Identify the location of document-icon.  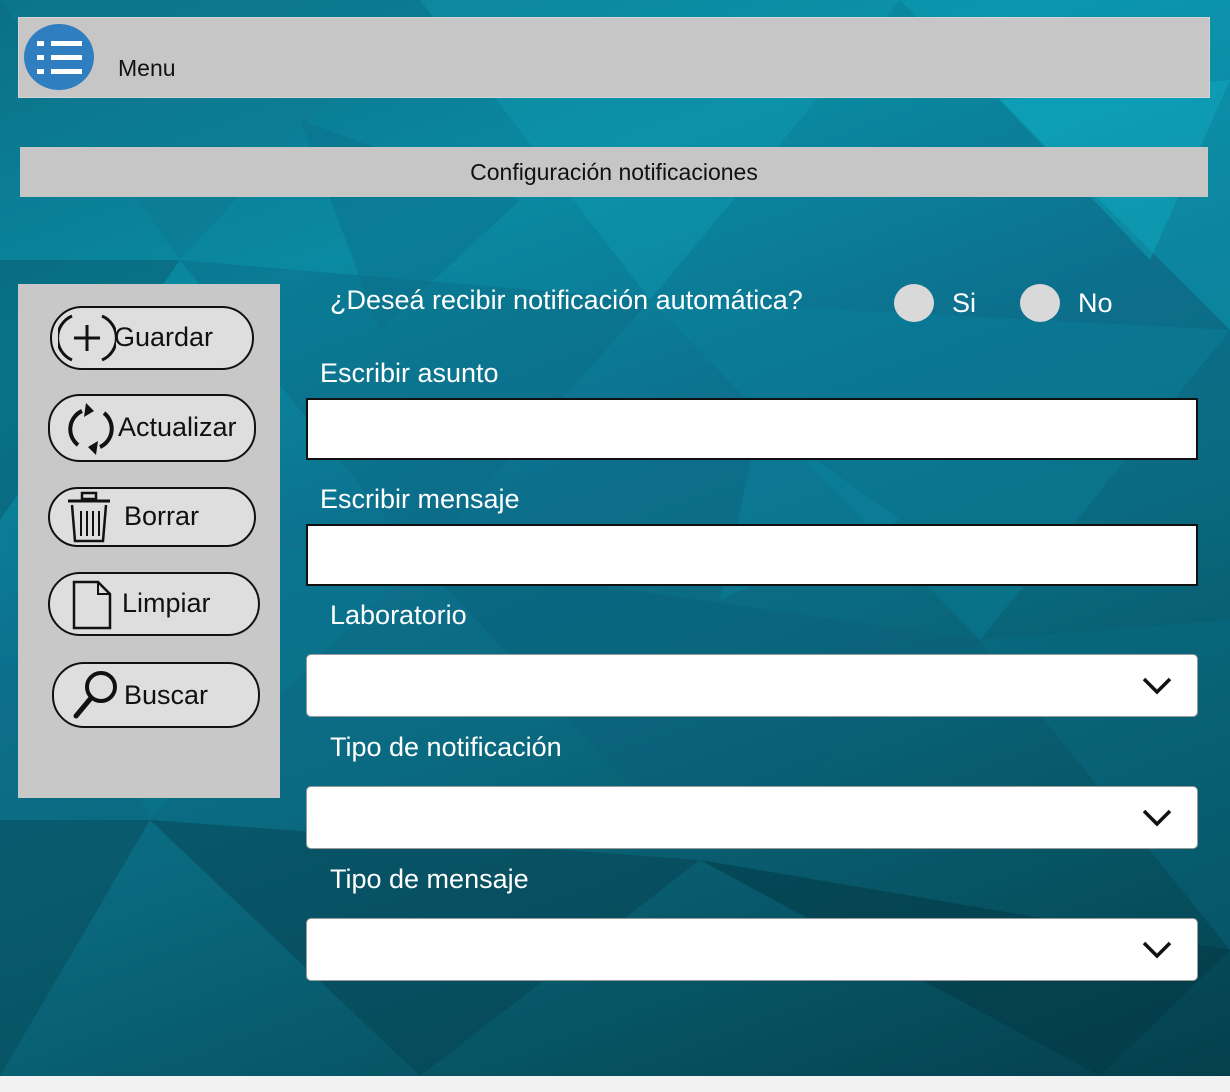
(92, 605).